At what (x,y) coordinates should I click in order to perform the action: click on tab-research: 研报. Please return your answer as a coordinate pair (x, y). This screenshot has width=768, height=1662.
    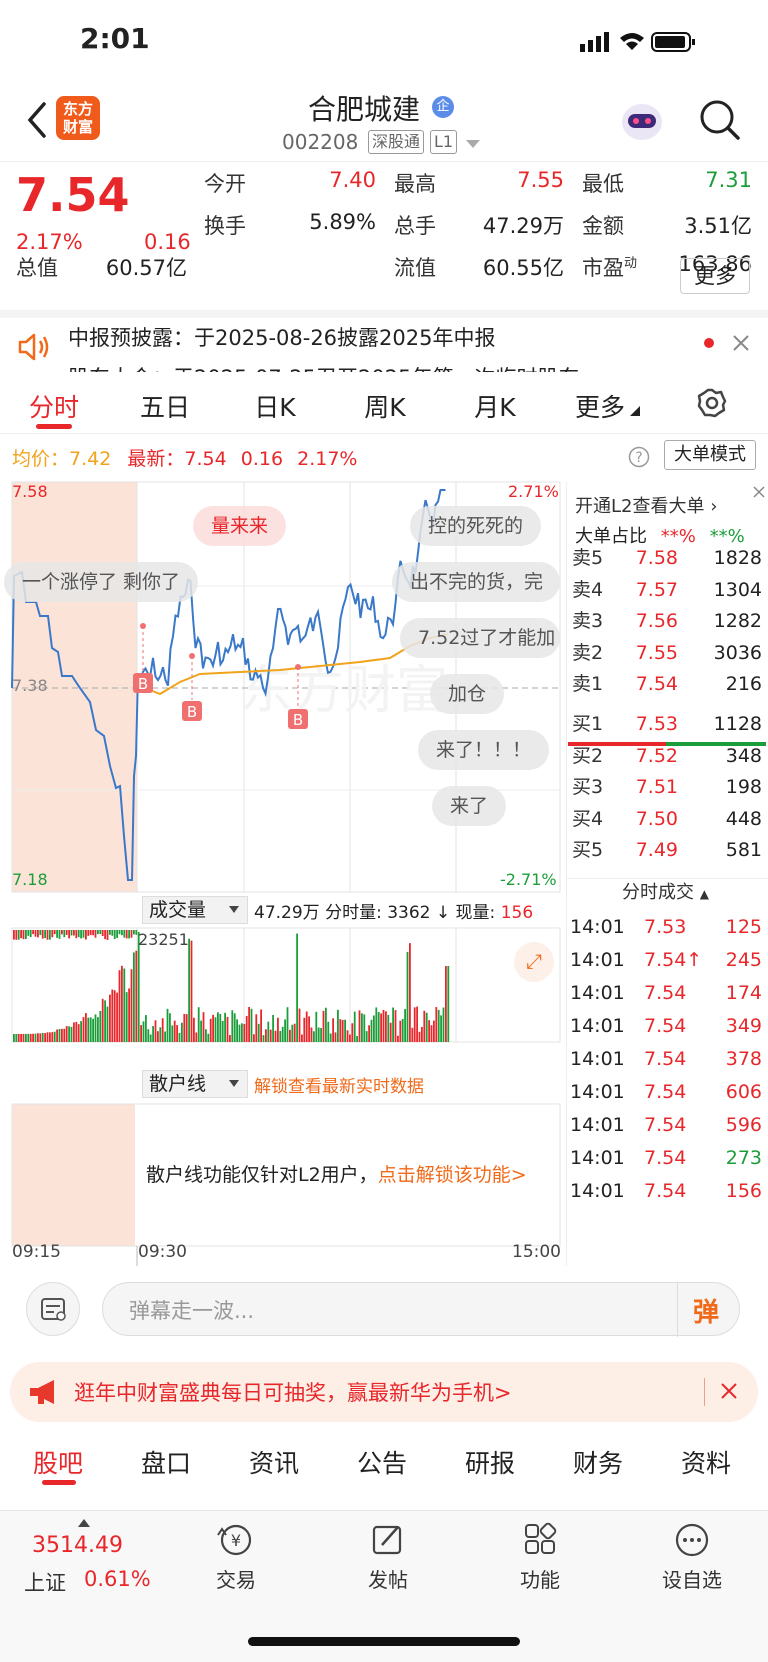
    Looking at the image, I should click on (490, 1462).